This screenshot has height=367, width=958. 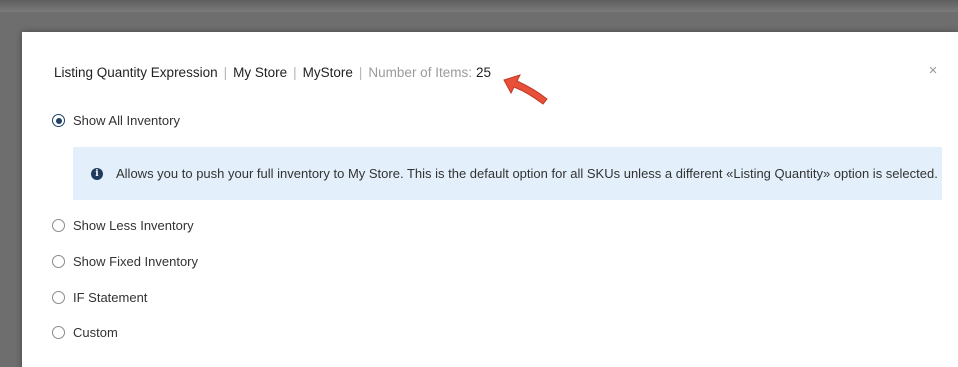 I want to click on store-channel-name: MyStore, so click(x=327, y=72).